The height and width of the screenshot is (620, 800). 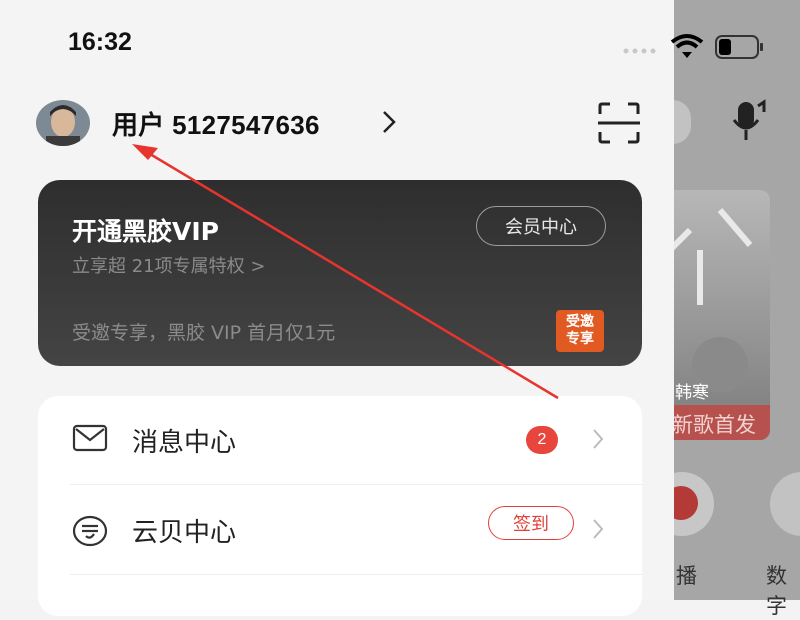 What do you see at coordinates (168, 265) in the screenshot?
I see `vip-subtitle: 立享超 21项专属特权 >` at bounding box center [168, 265].